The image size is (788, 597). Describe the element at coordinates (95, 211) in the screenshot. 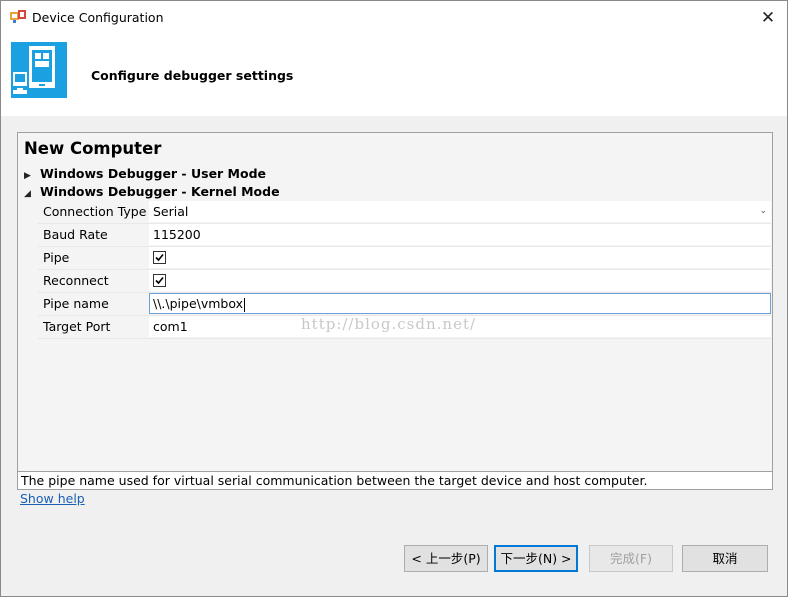

I see `property-label: Connection Type` at that location.